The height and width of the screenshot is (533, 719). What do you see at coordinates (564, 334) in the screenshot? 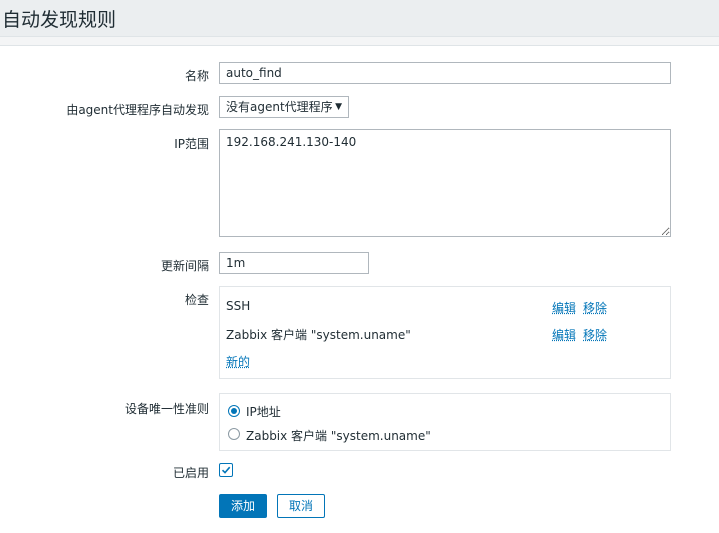
I see `check-agent-edit-link: 编辑` at bounding box center [564, 334].